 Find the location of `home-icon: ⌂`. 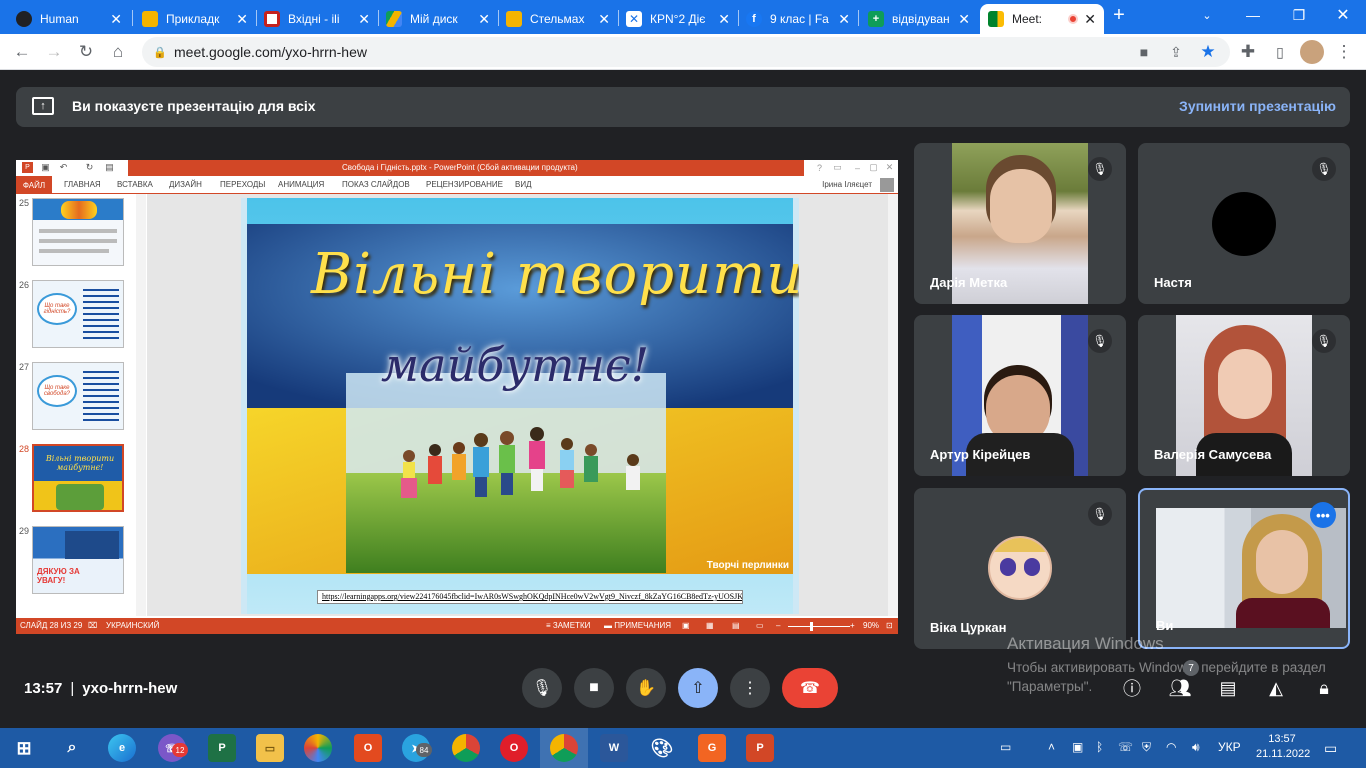

home-icon: ⌂ is located at coordinates (118, 52).